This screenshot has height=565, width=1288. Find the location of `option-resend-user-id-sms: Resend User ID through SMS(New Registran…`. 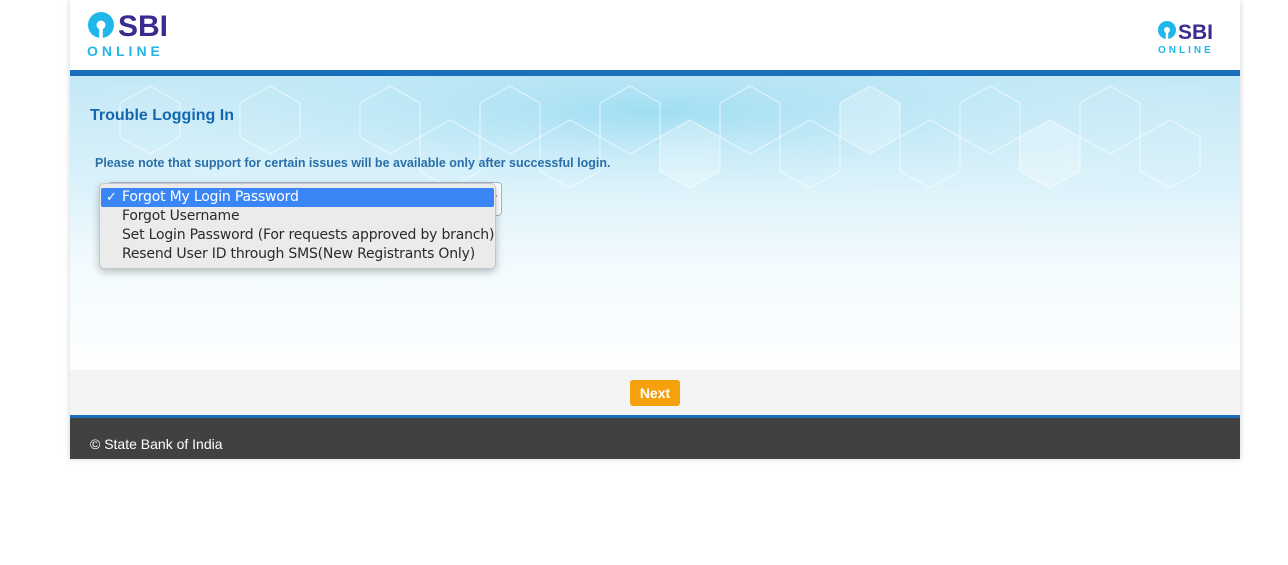

option-resend-user-id-sms: Resend User ID through SMS(New Registran… is located at coordinates (297, 254).